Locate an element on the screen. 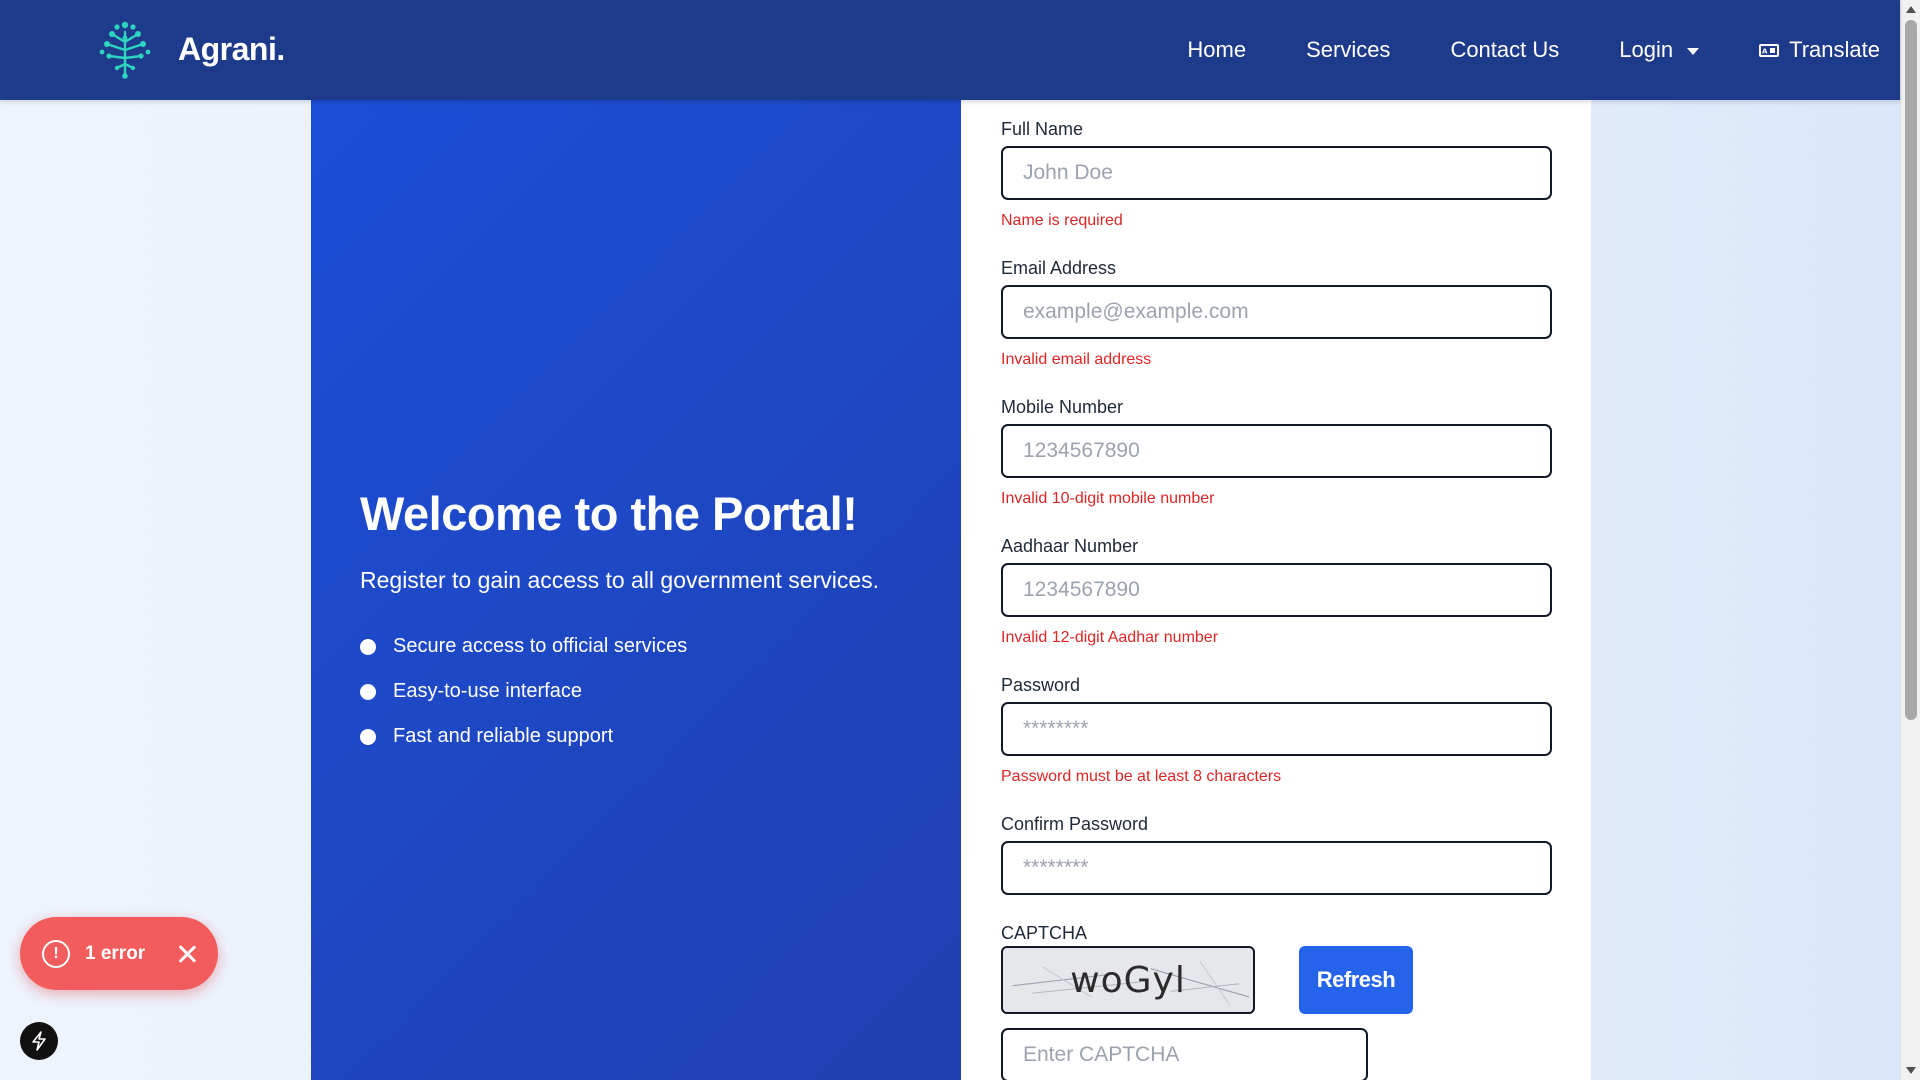 This screenshot has width=1920, height=1080. password-error: Password must be at least 8 characters is located at coordinates (1141, 776).